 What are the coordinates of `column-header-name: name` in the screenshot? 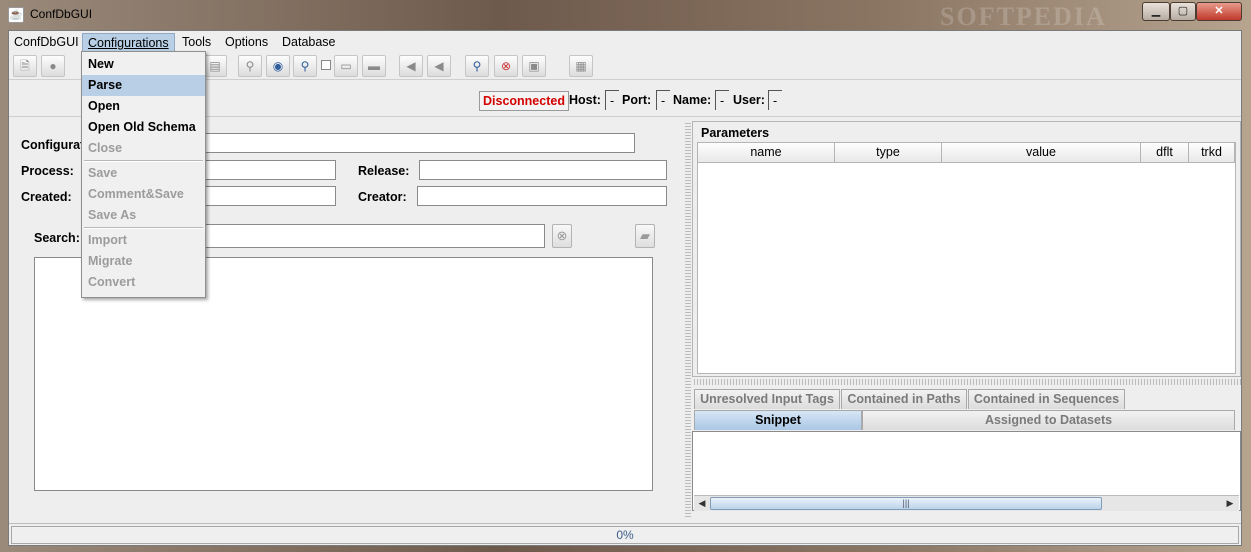 It's located at (766, 153).